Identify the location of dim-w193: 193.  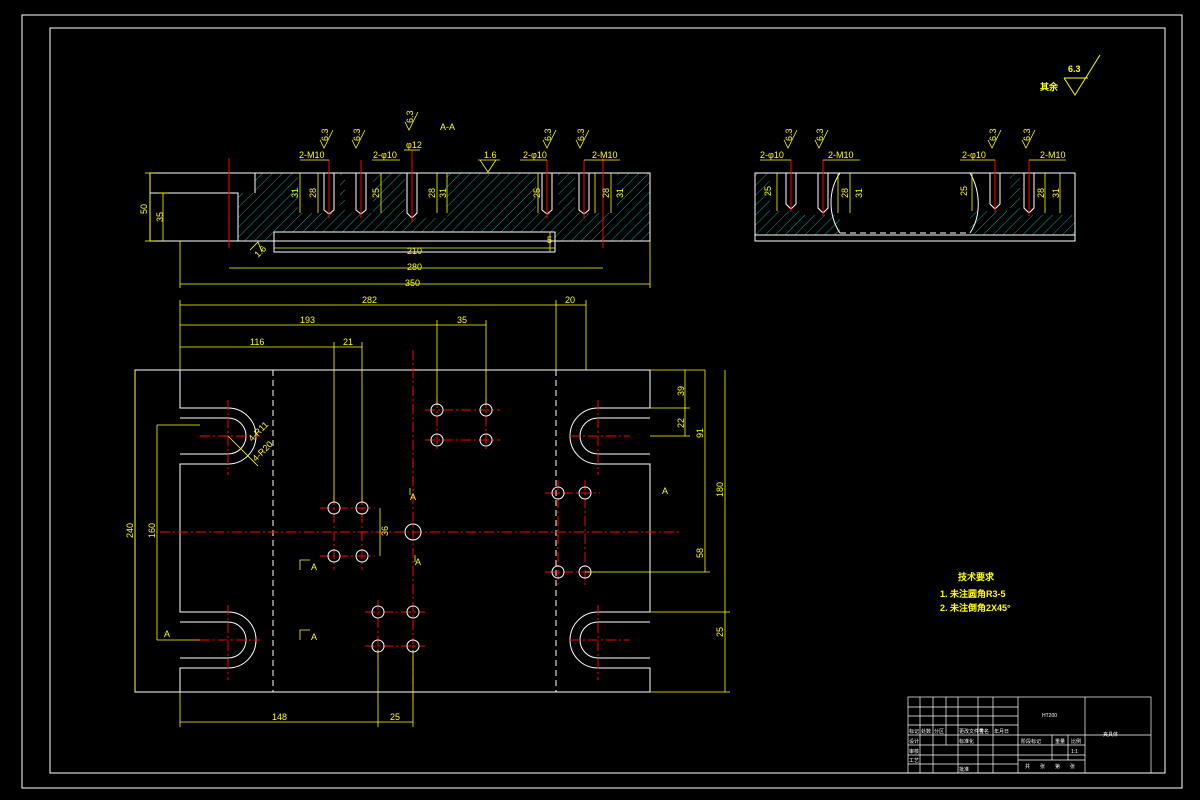
(307, 320).